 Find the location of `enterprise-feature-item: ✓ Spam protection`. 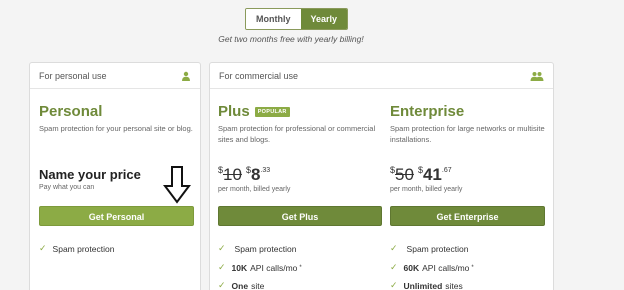

enterprise-feature-item: ✓ Spam protection is located at coordinates (429, 248).